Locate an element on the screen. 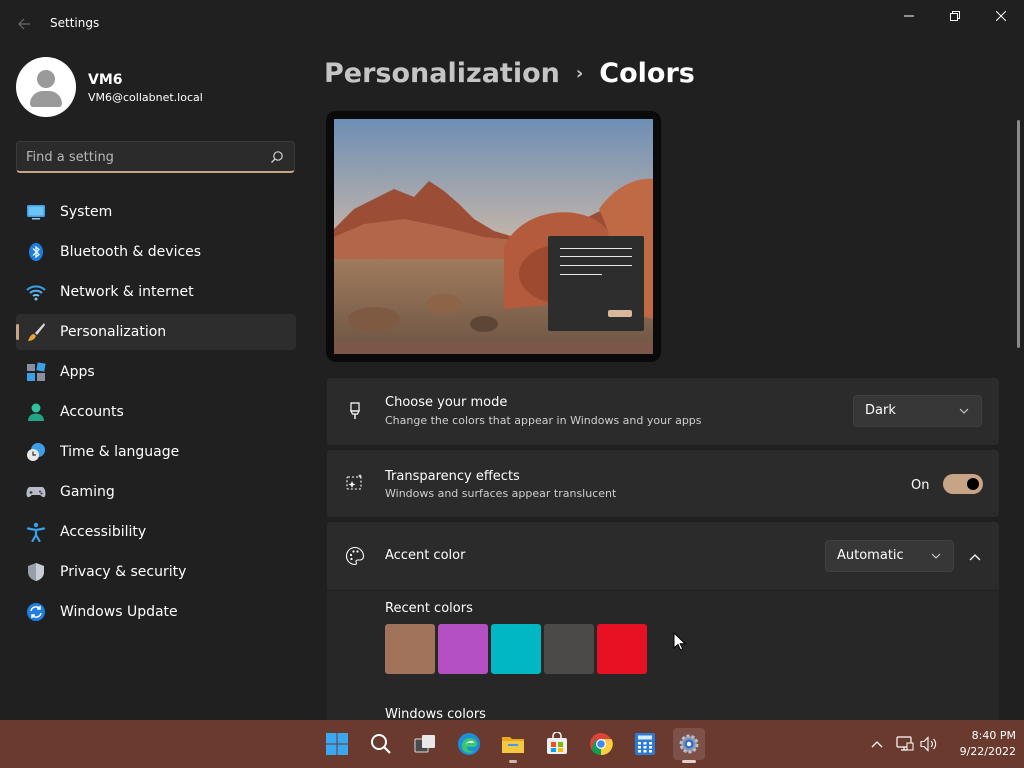  minimize-button is located at coordinates (909, 16).